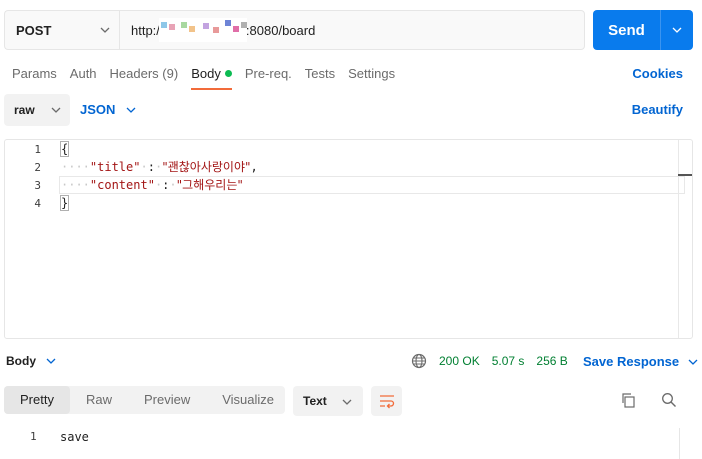  Describe the element at coordinates (419, 361) in the screenshot. I see `globe-icon` at that location.